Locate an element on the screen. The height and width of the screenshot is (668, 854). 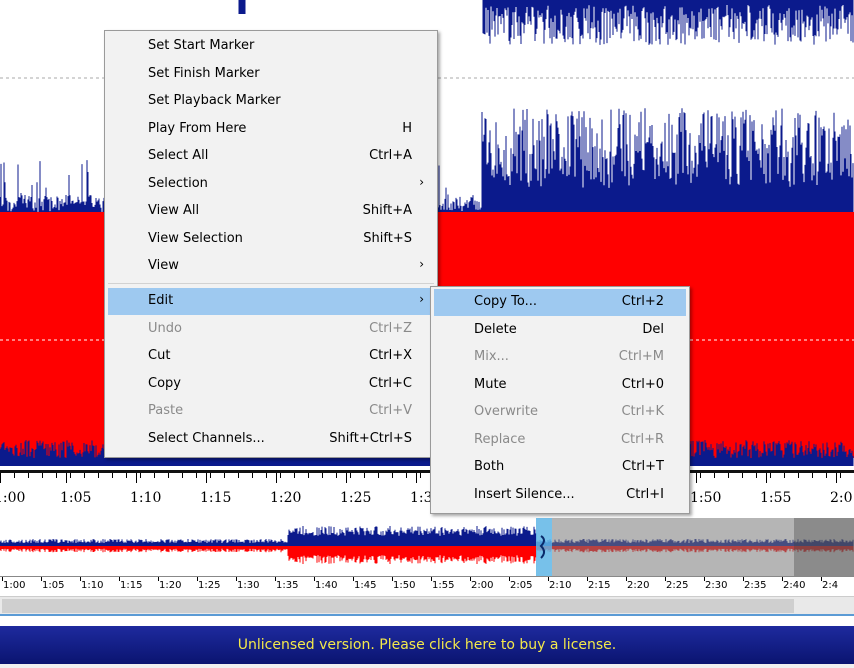
submenu-item-shortcut: Ctrl+R is located at coordinates (642, 439).